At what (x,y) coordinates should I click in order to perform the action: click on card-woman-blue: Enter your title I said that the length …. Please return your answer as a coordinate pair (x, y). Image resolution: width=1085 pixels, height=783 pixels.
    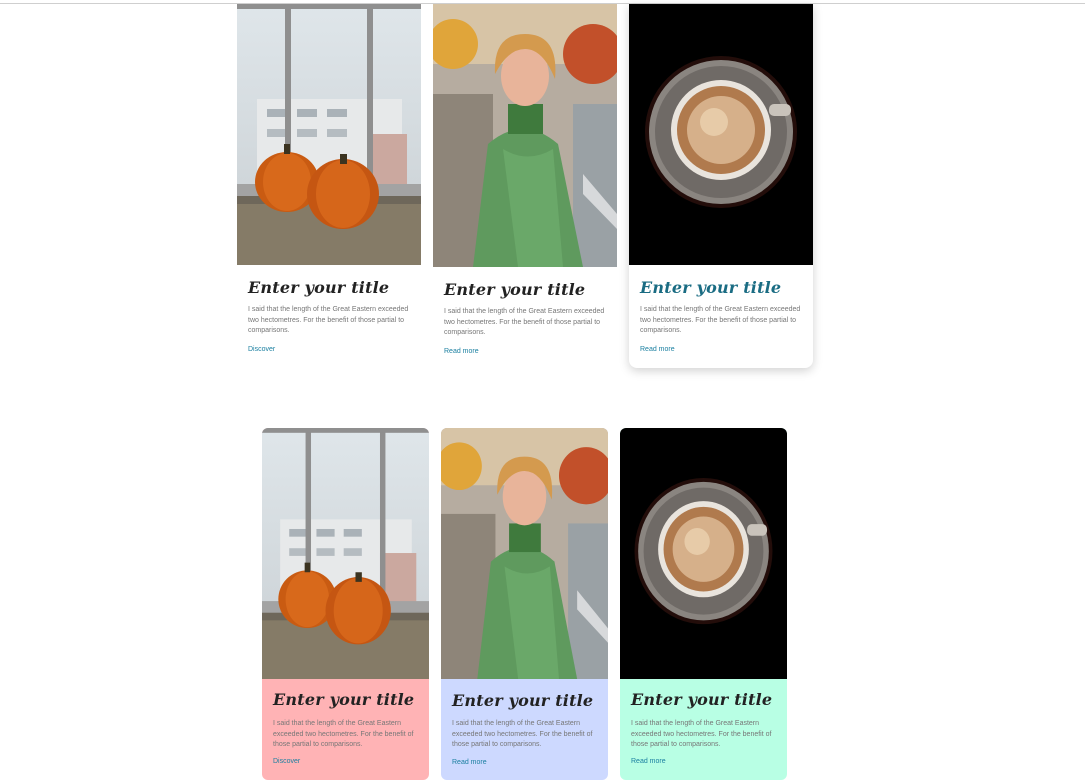
    Looking at the image, I should click on (524, 604).